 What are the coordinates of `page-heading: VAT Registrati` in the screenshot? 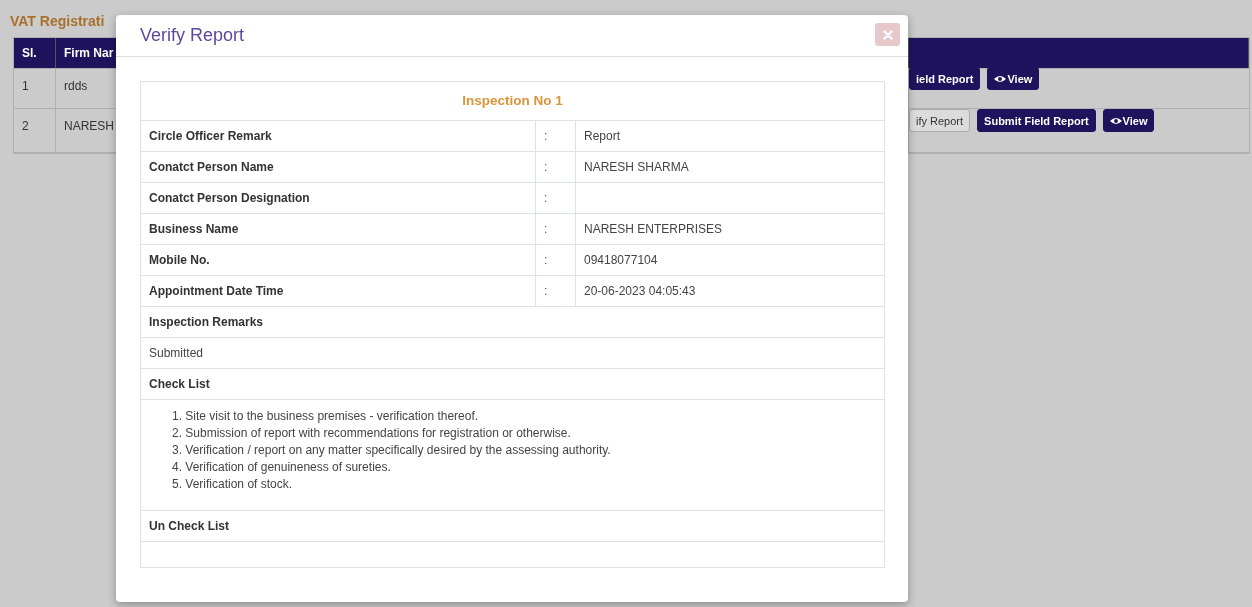 It's located at (58, 21).